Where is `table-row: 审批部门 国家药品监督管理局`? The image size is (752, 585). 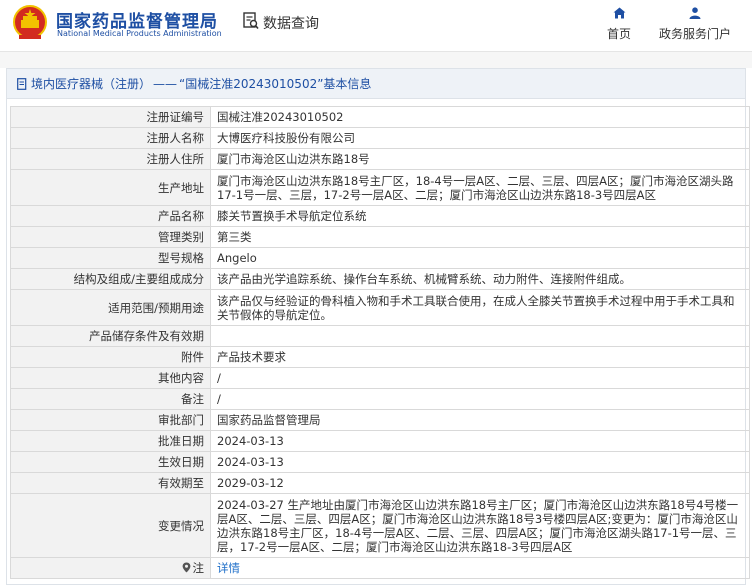
table-row: 审批部门 国家药品监督管理局 is located at coordinates (380, 420).